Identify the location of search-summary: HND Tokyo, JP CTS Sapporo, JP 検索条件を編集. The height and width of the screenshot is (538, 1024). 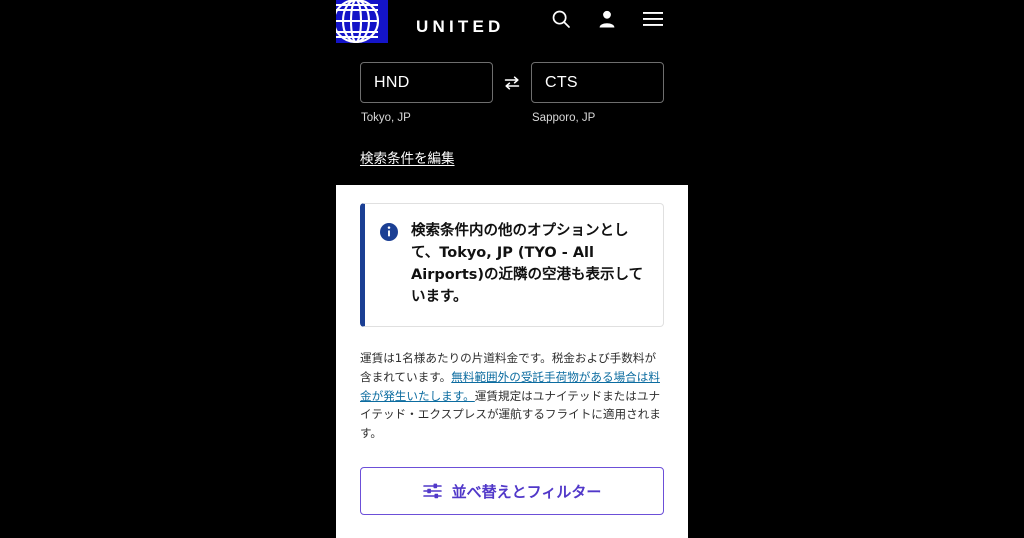
(512, 108).